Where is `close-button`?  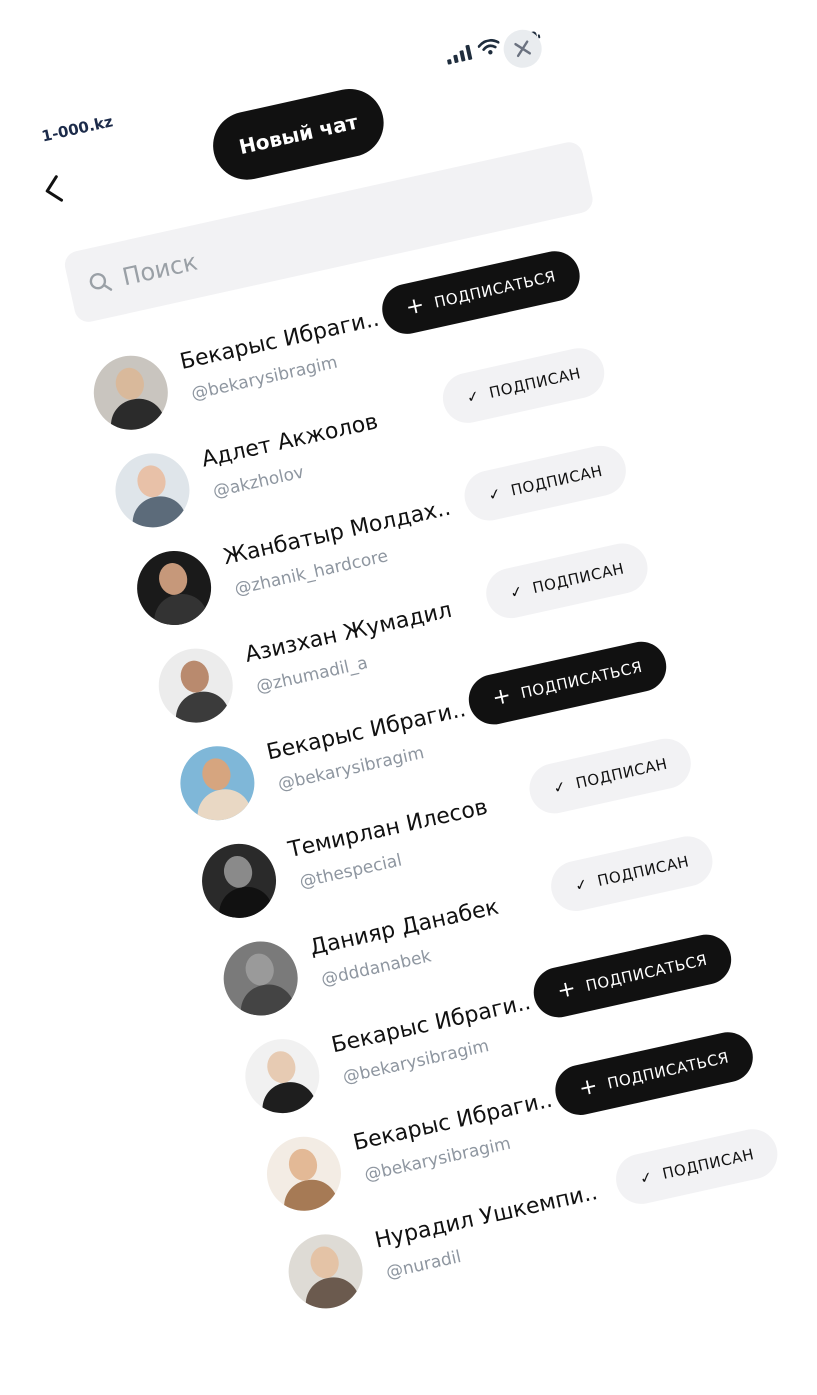 close-button is located at coordinates (522, 49).